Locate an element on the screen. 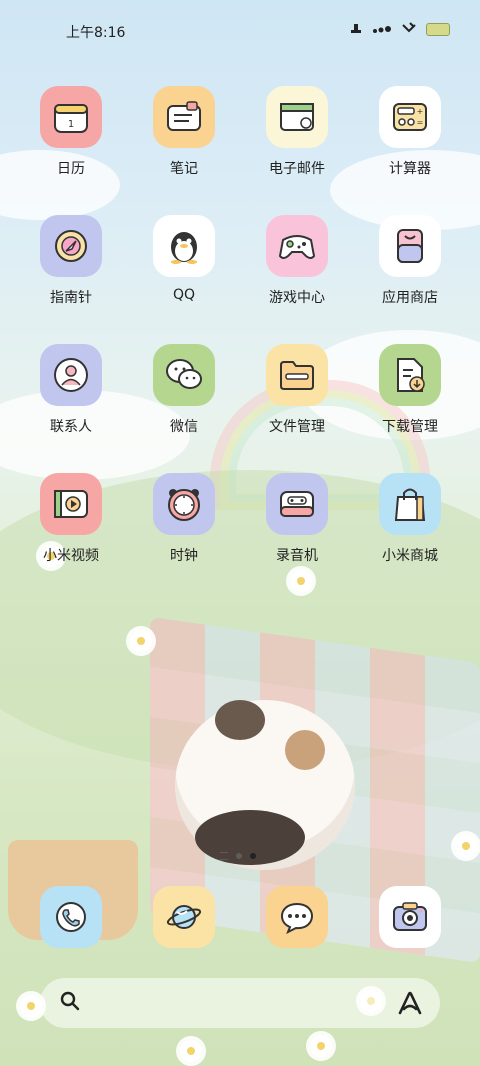 The image size is (480, 1066). app-label: QQ is located at coordinates (184, 295).